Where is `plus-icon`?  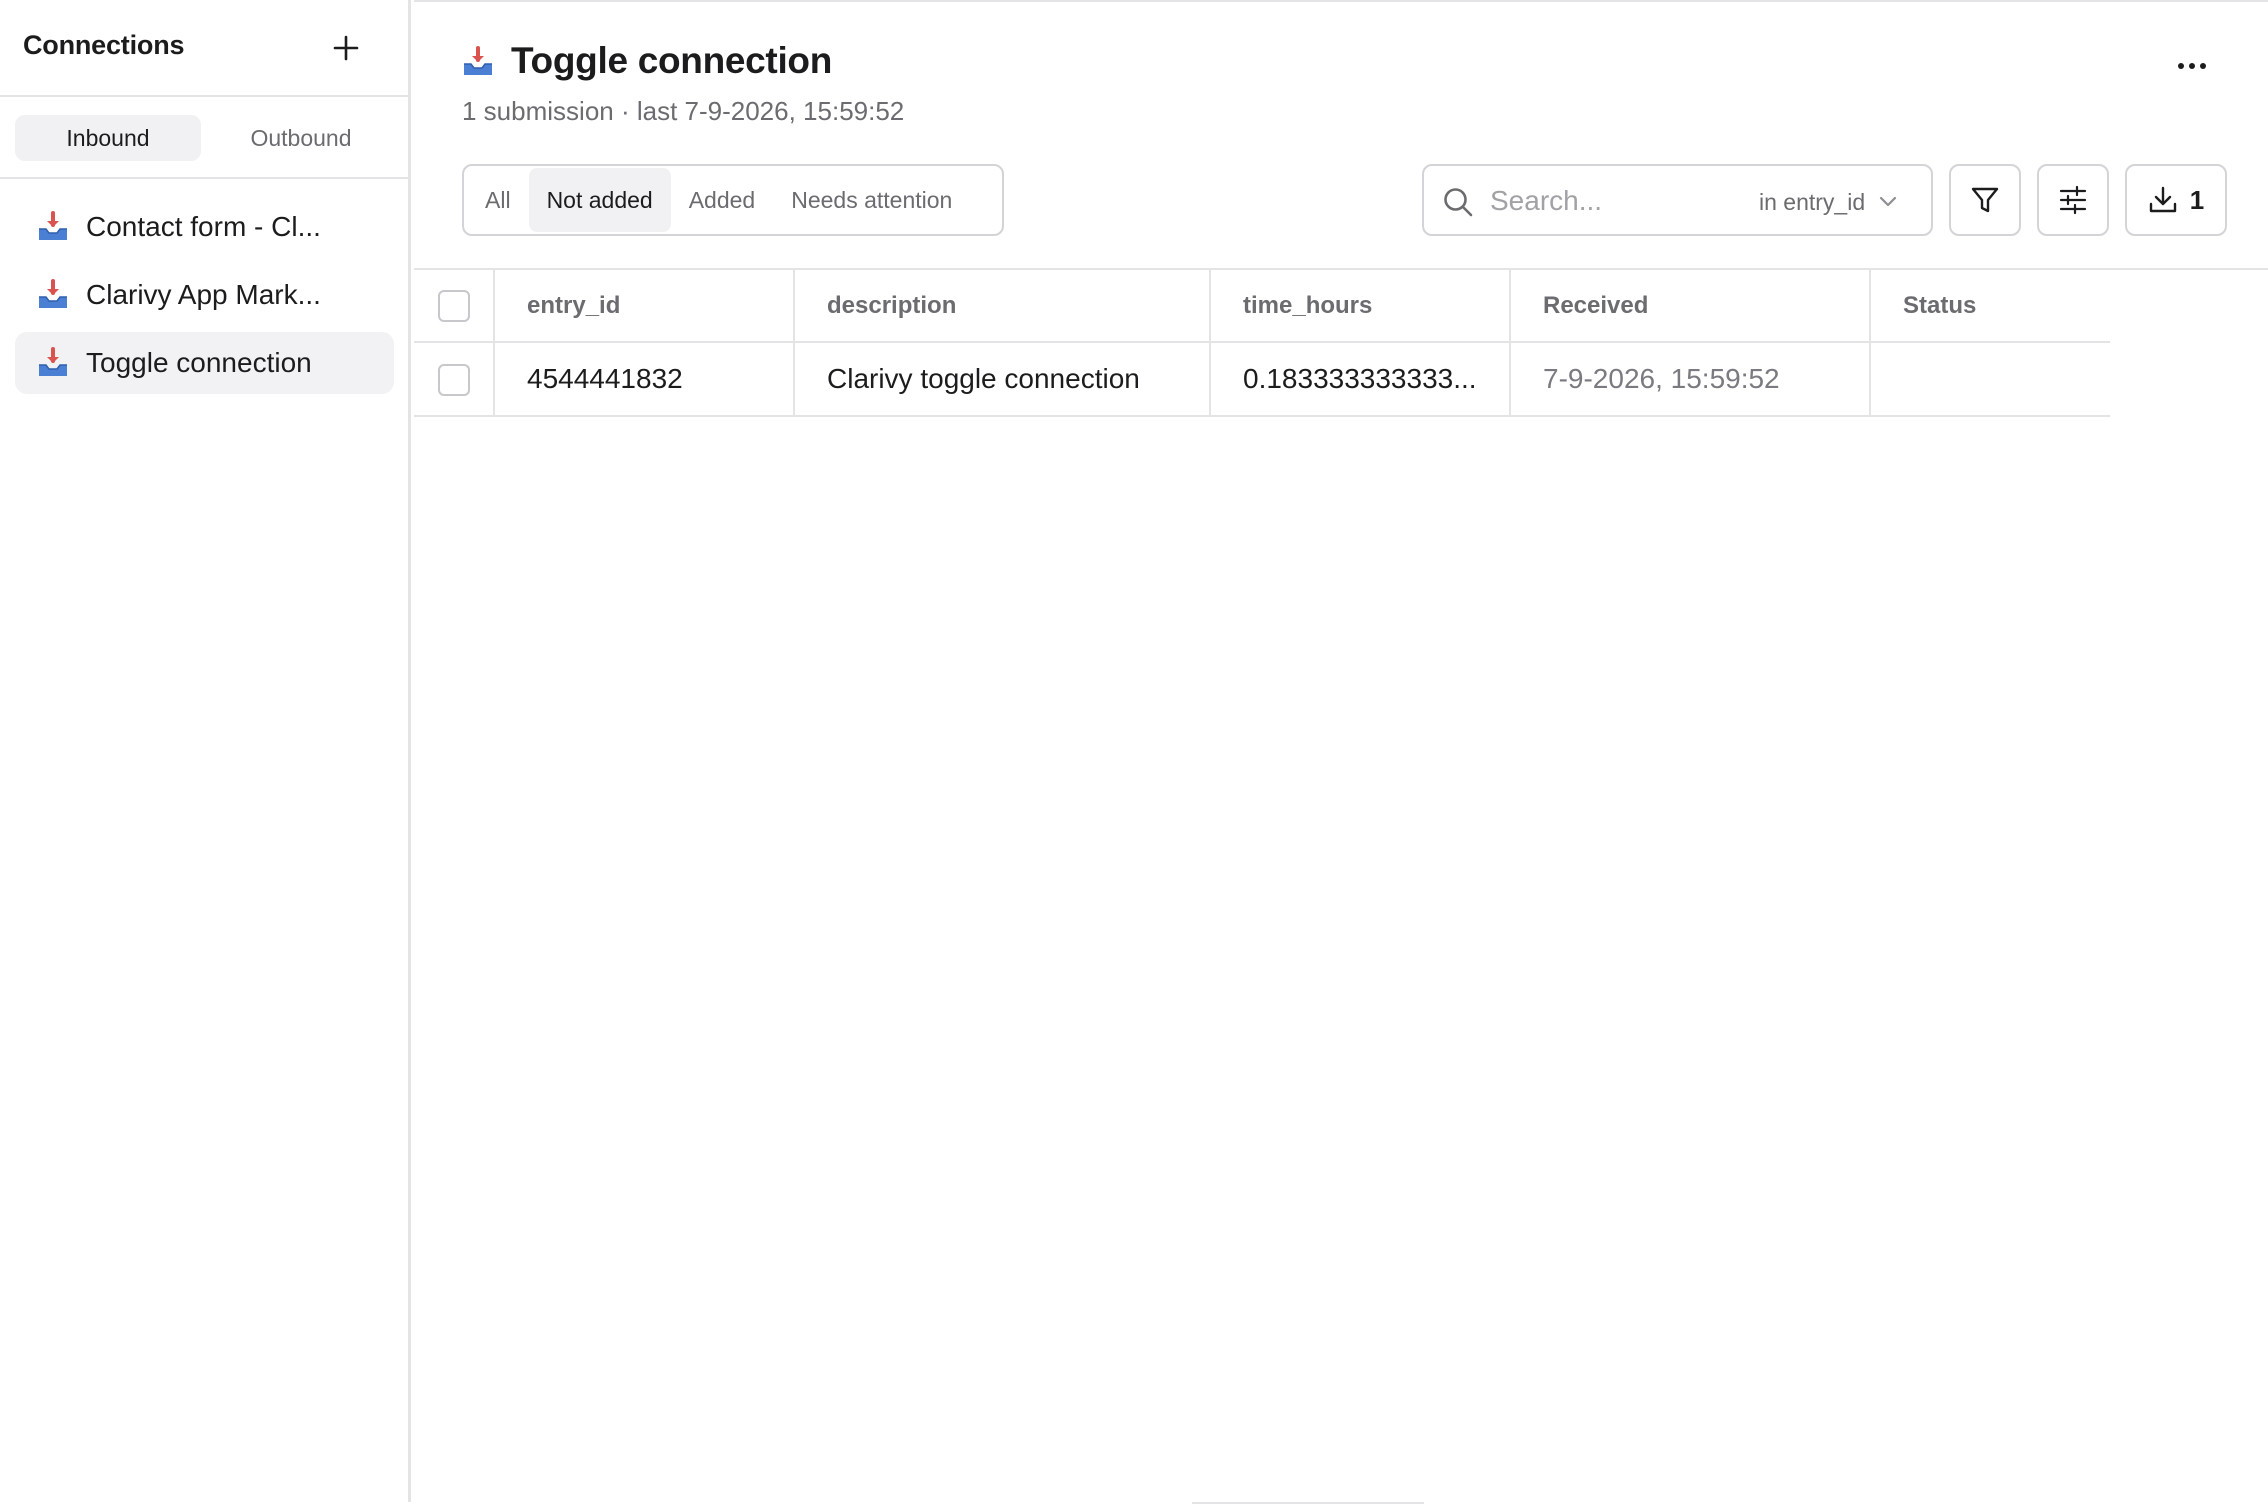 plus-icon is located at coordinates (346, 48).